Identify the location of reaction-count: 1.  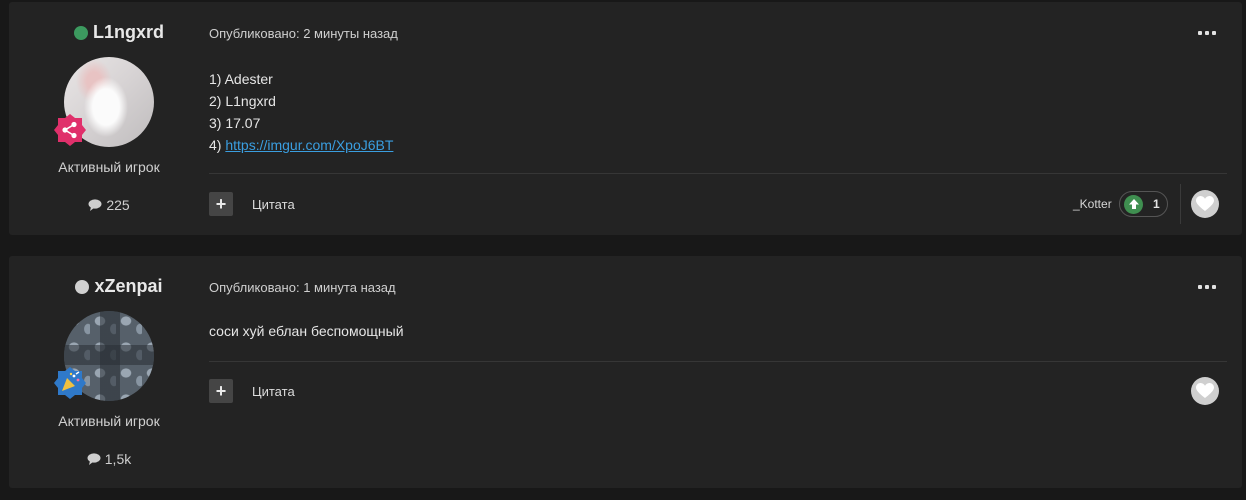
(1156, 204).